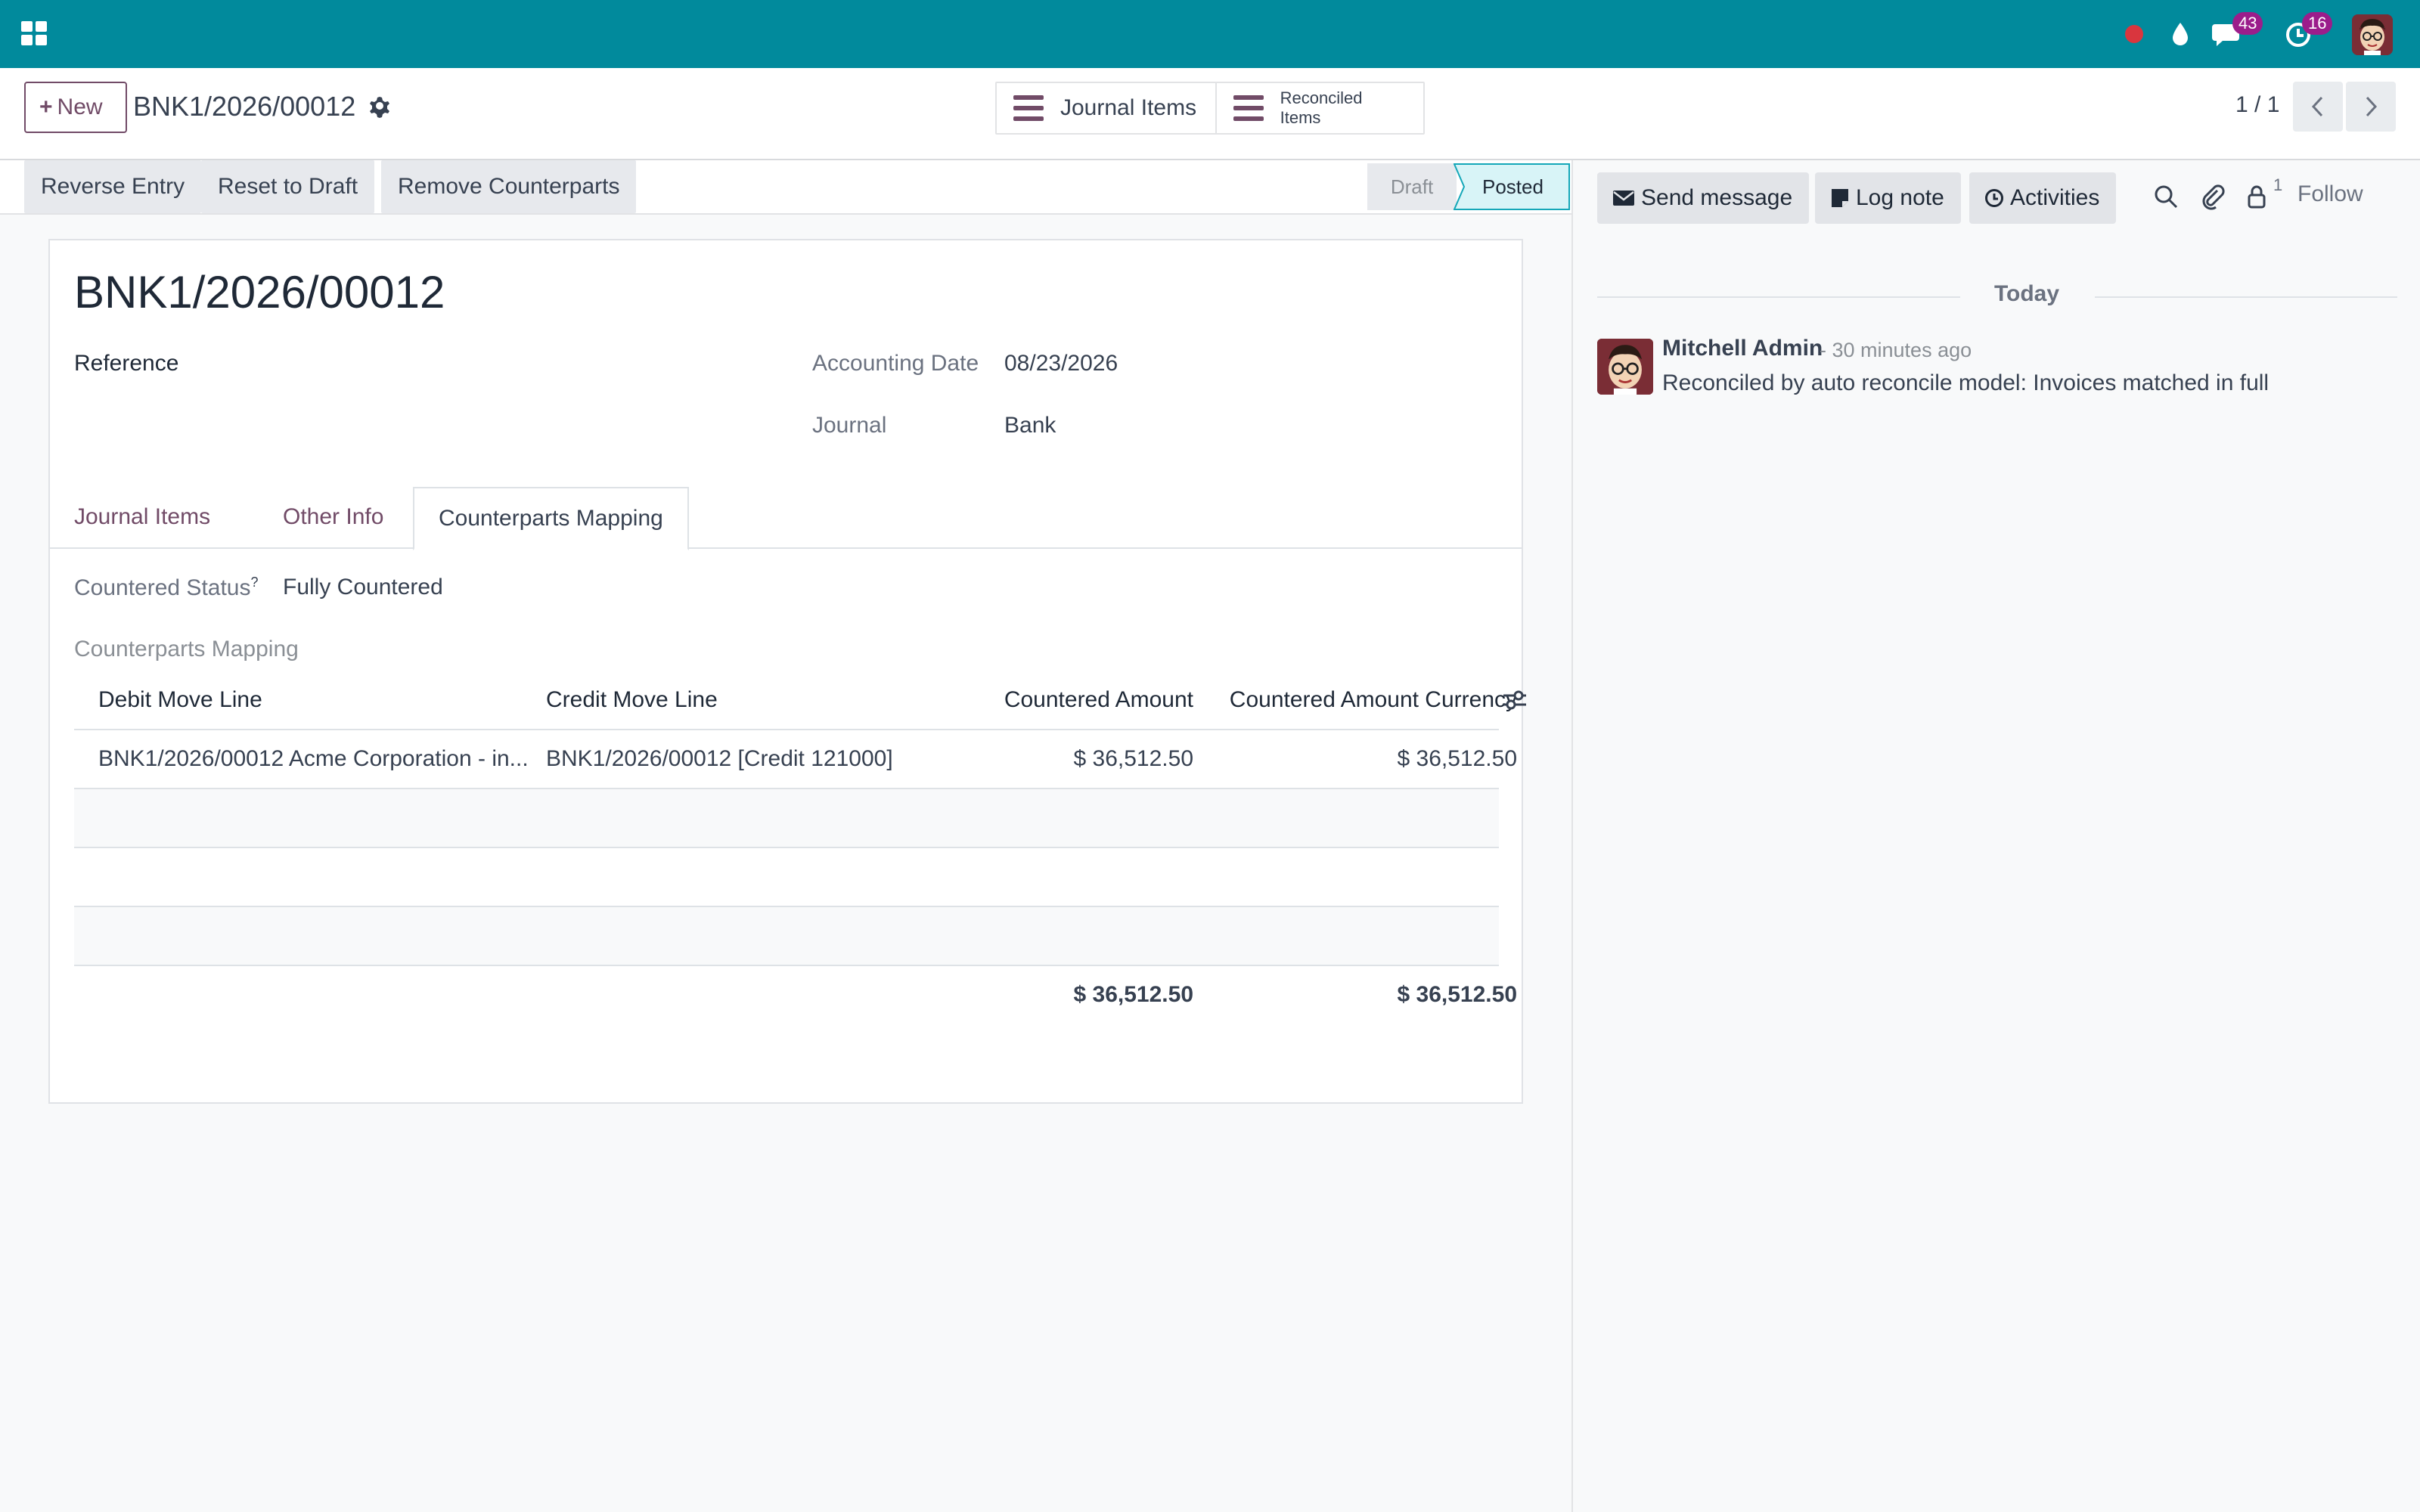 The width and height of the screenshot is (2420, 1512). I want to click on pager-next-button, so click(2371, 107).